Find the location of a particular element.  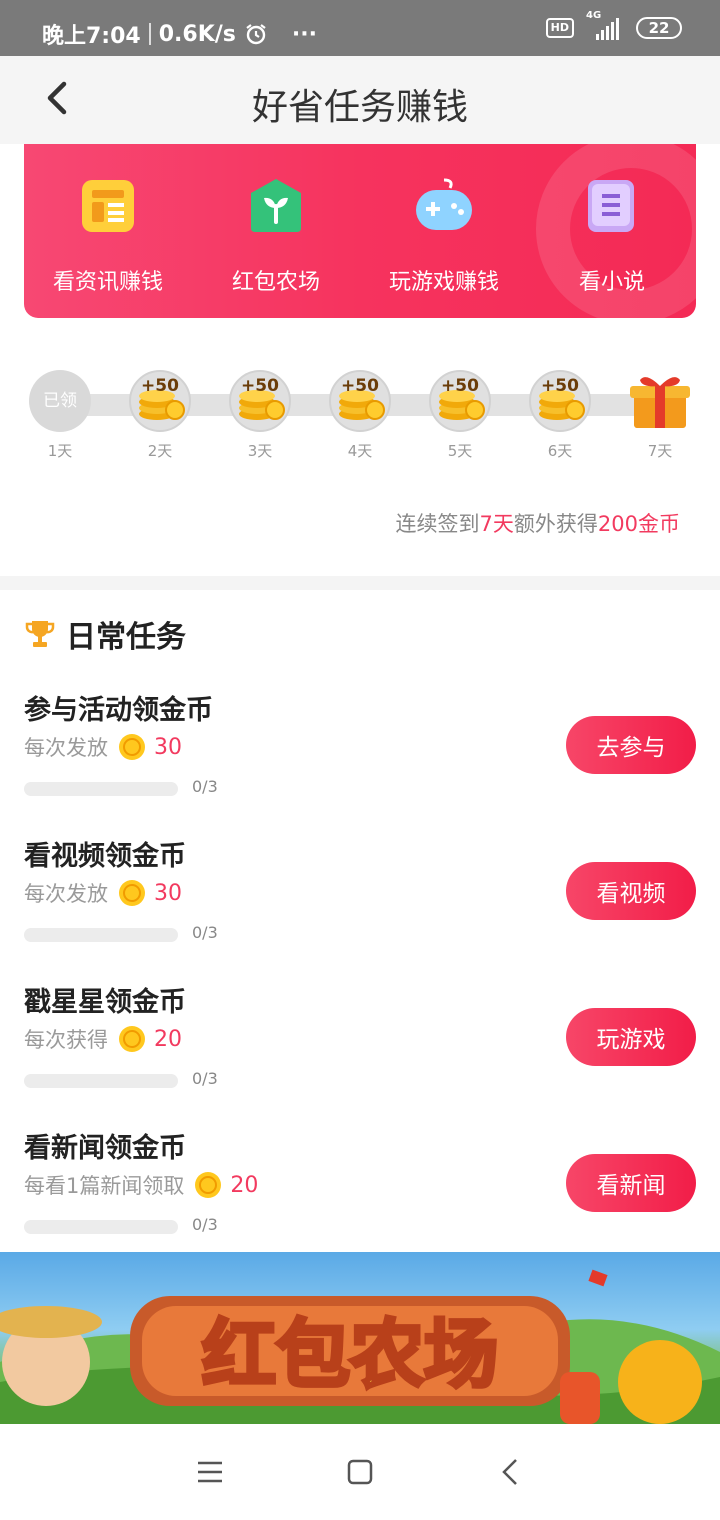

system-nav-bar is located at coordinates (360, 1472).